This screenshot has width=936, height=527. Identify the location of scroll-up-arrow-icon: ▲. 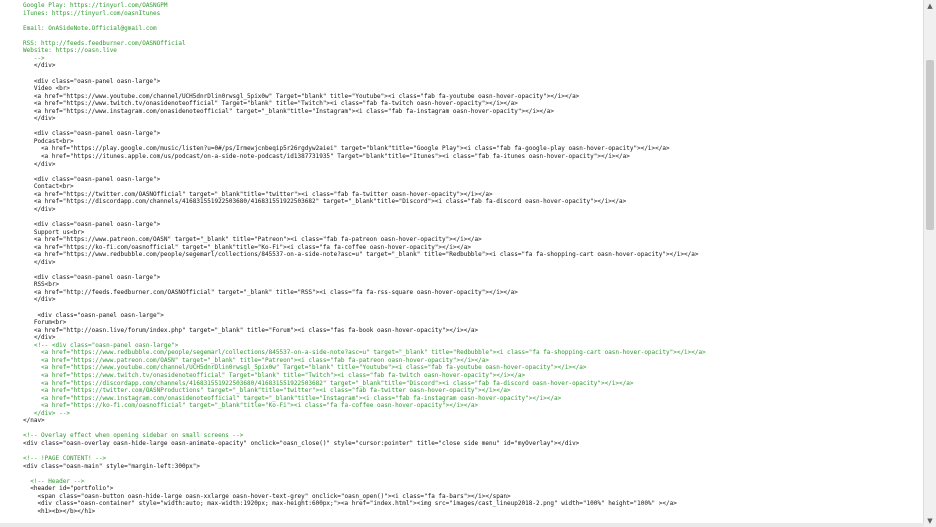
(930, 6).